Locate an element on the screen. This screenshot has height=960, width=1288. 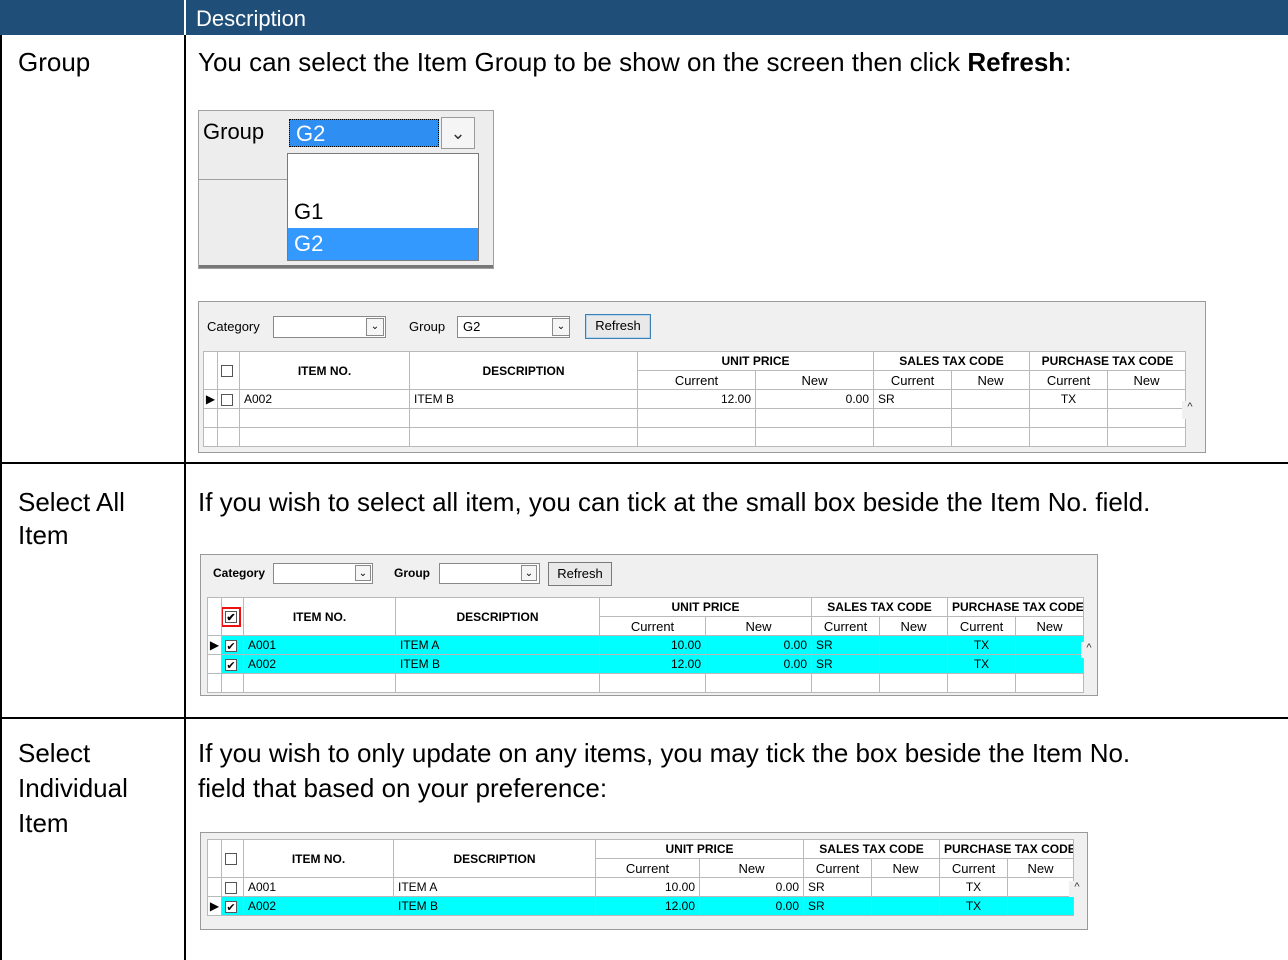
outer-left-border is located at coordinates (1, 497).